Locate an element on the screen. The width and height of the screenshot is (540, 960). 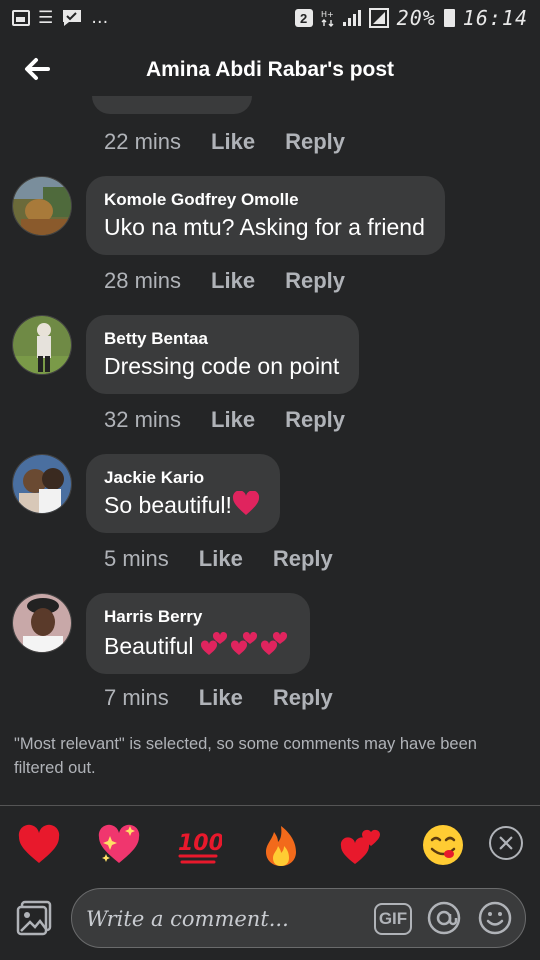
hundred-points-emoji-button: 100 is located at coordinates (199, 845).